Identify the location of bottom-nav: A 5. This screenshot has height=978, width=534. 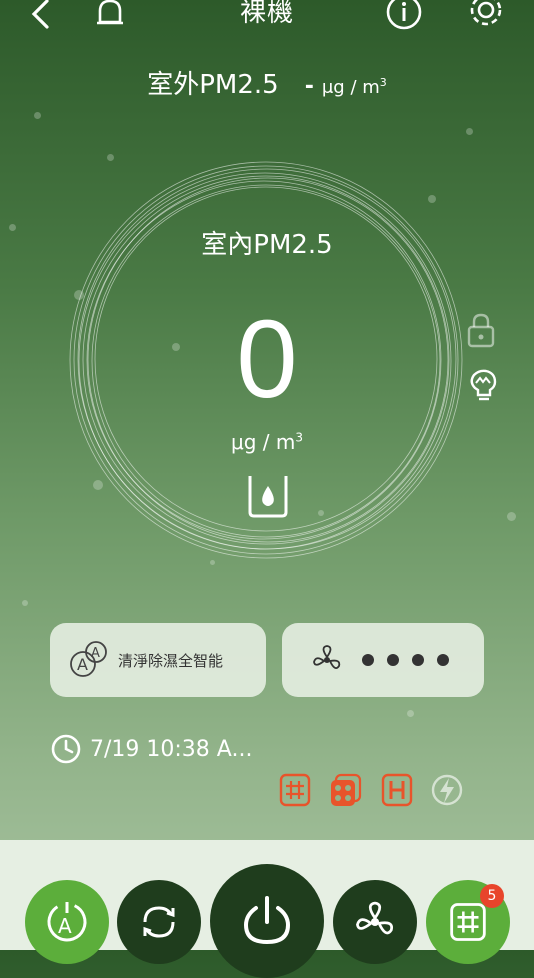
(267, 909).